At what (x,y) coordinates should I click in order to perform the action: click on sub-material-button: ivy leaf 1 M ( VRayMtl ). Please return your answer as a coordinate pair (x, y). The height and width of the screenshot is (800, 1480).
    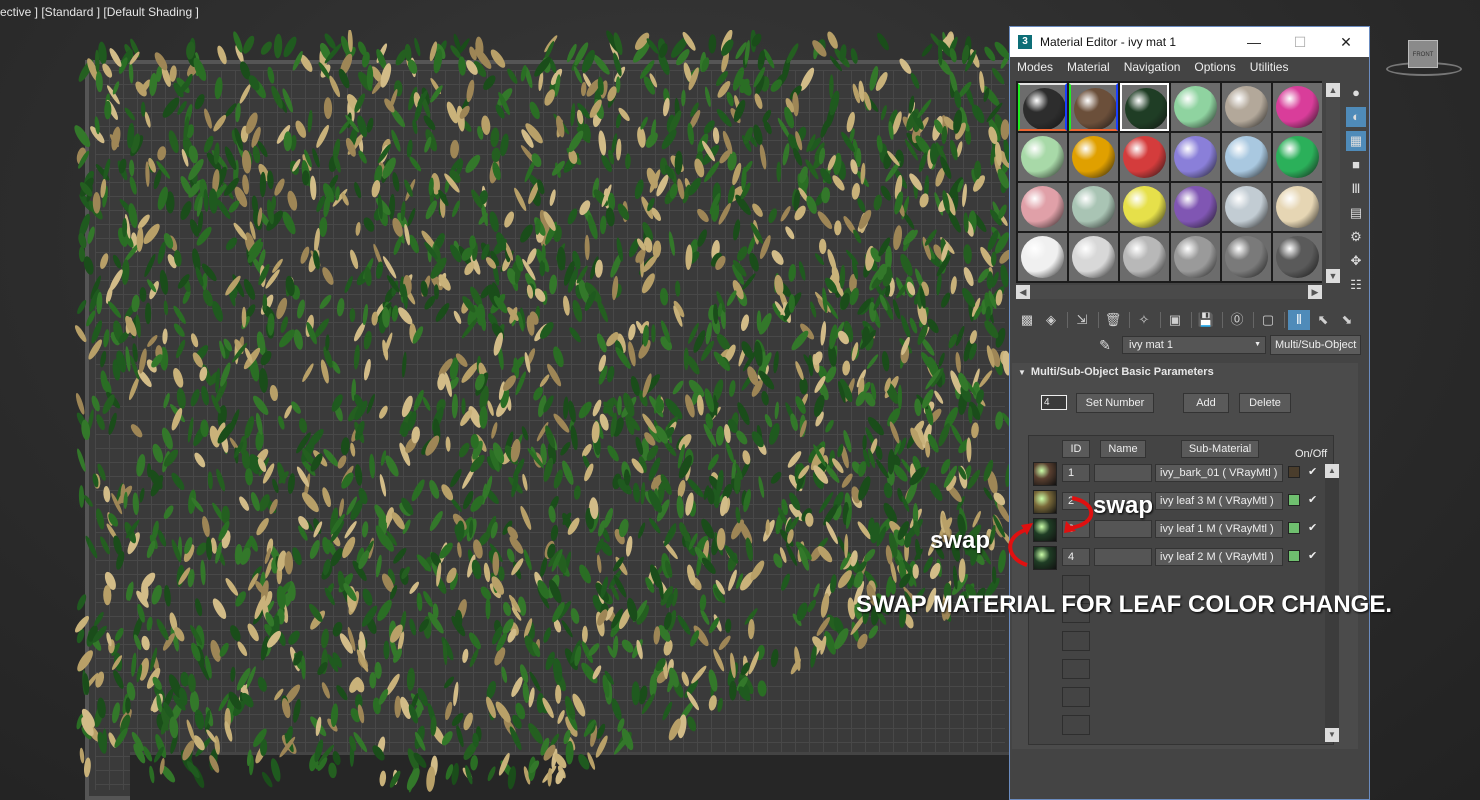
    Looking at the image, I should click on (1219, 529).